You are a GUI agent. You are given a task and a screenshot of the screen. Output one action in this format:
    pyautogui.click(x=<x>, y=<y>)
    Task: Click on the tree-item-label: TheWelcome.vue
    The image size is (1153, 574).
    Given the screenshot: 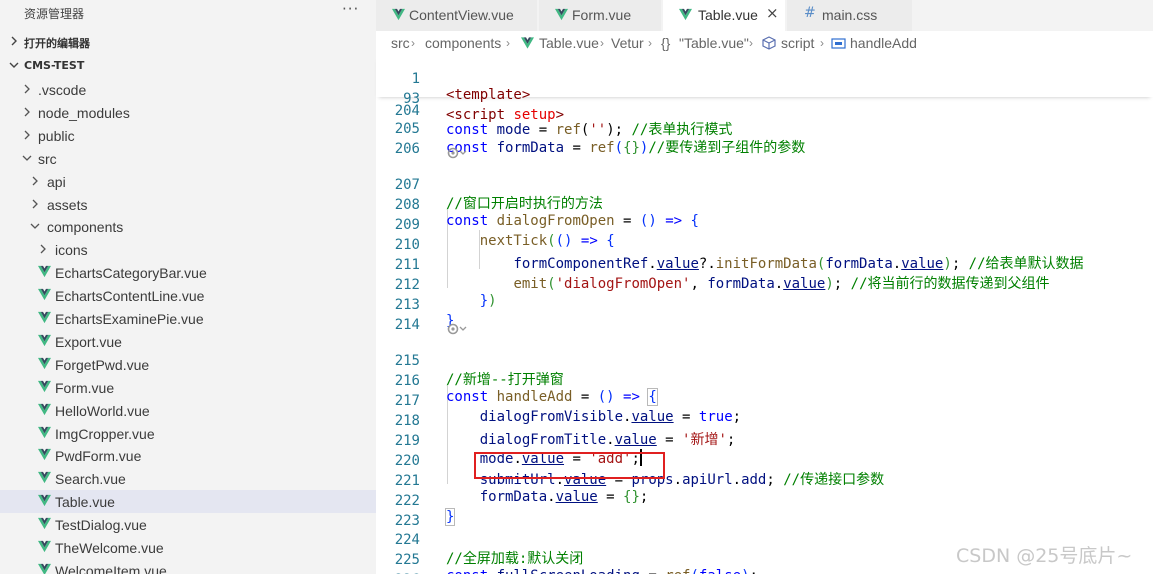 What is the action you would take?
    pyautogui.click(x=109, y=548)
    